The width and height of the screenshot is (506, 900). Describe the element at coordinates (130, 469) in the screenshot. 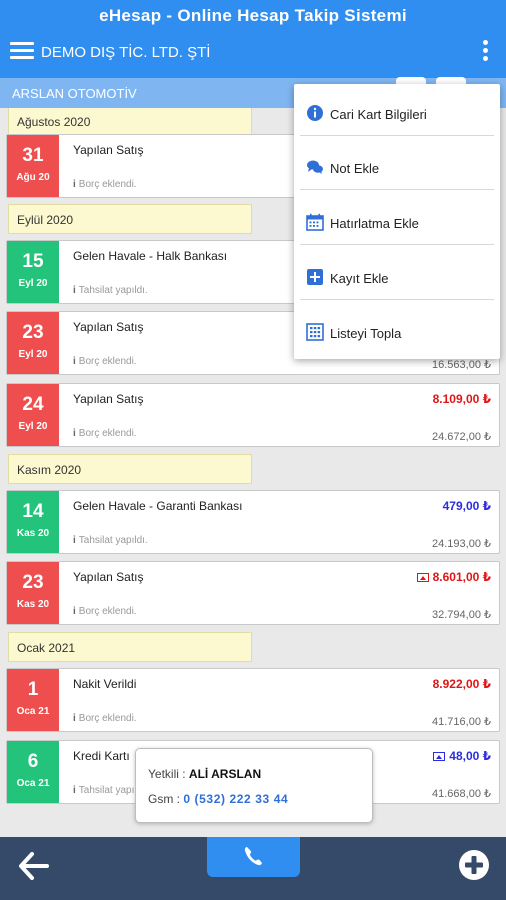

I see `group-header: Kasım 2020` at that location.